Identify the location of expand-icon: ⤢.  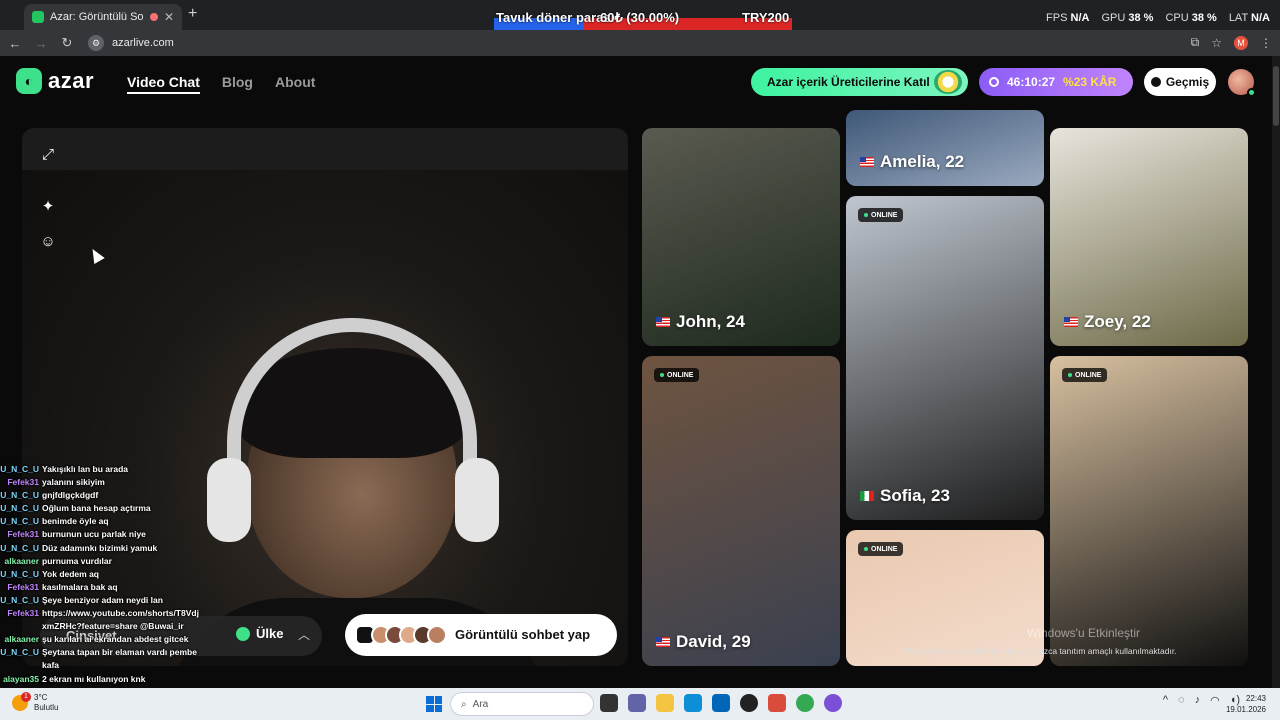
(48, 154).